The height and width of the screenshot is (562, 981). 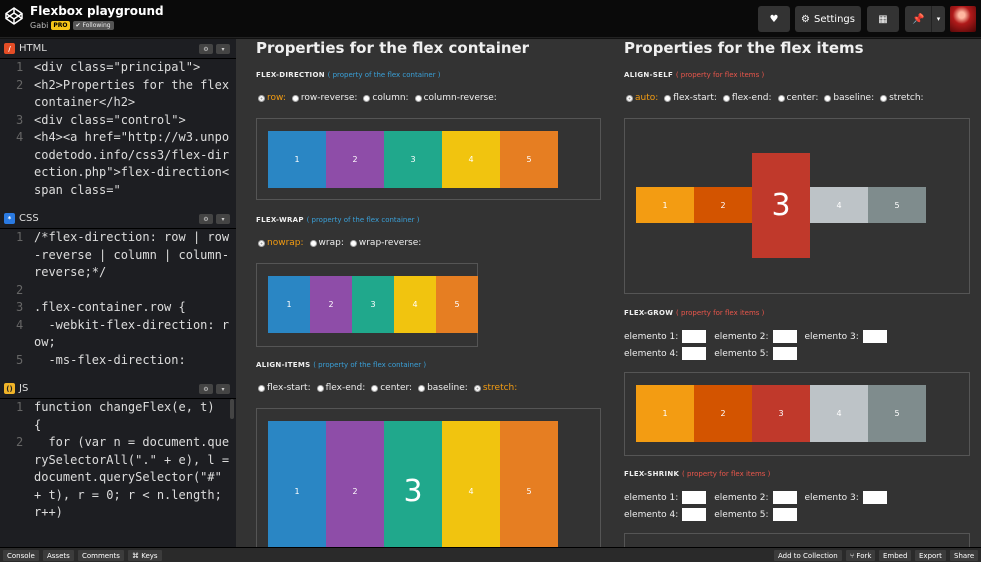 What do you see at coordinates (651, 353) in the screenshot?
I see `field-label: elemento 4:` at bounding box center [651, 353].